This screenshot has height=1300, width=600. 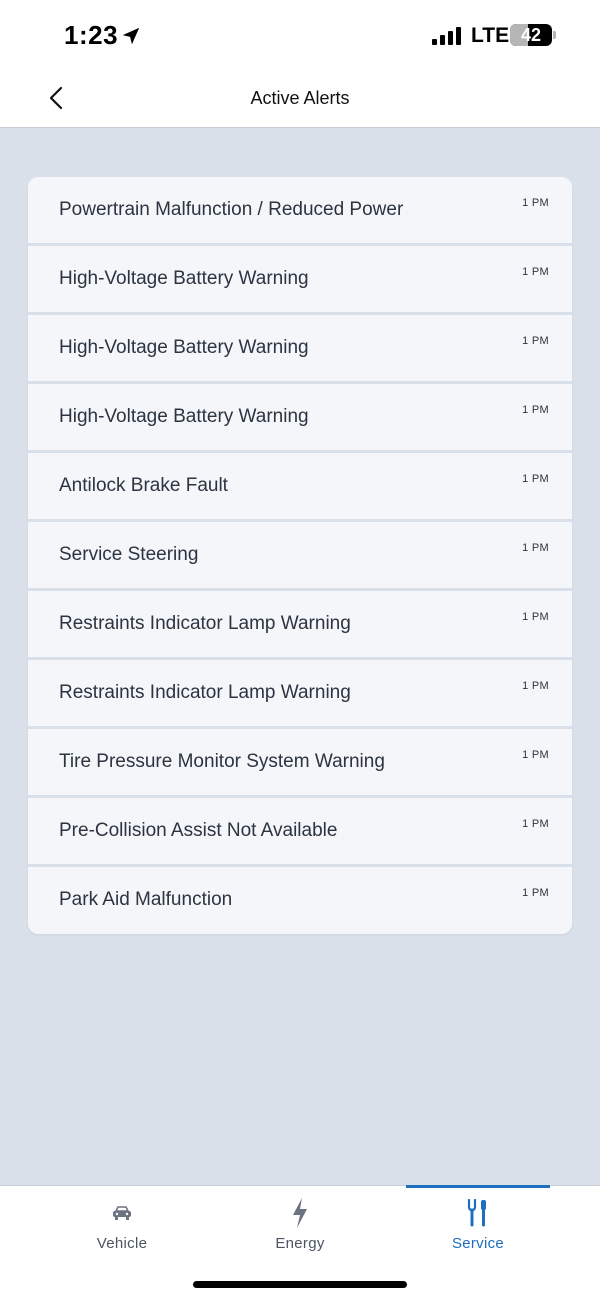 I want to click on battery-percentage: 42, so click(x=531, y=35).